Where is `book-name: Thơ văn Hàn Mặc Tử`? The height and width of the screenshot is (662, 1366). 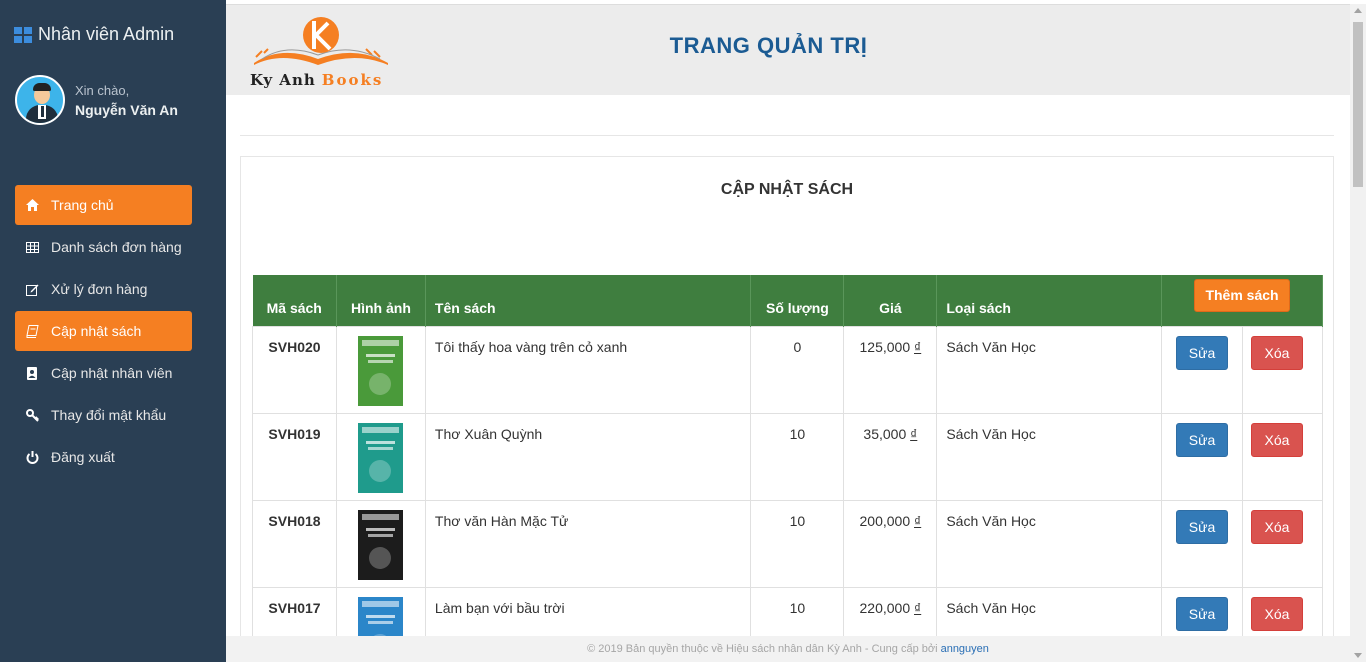
book-name: Thơ văn Hàn Mặc Tử is located at coordinates (588, 543).